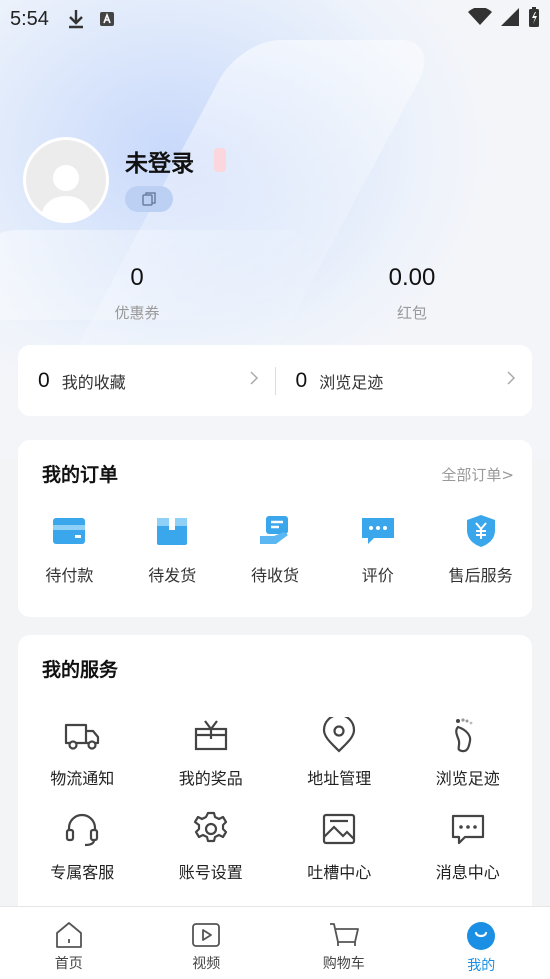  Describe the element at coordinates (463, 735) in the screenshot. I see `footprint-icon` at that location.